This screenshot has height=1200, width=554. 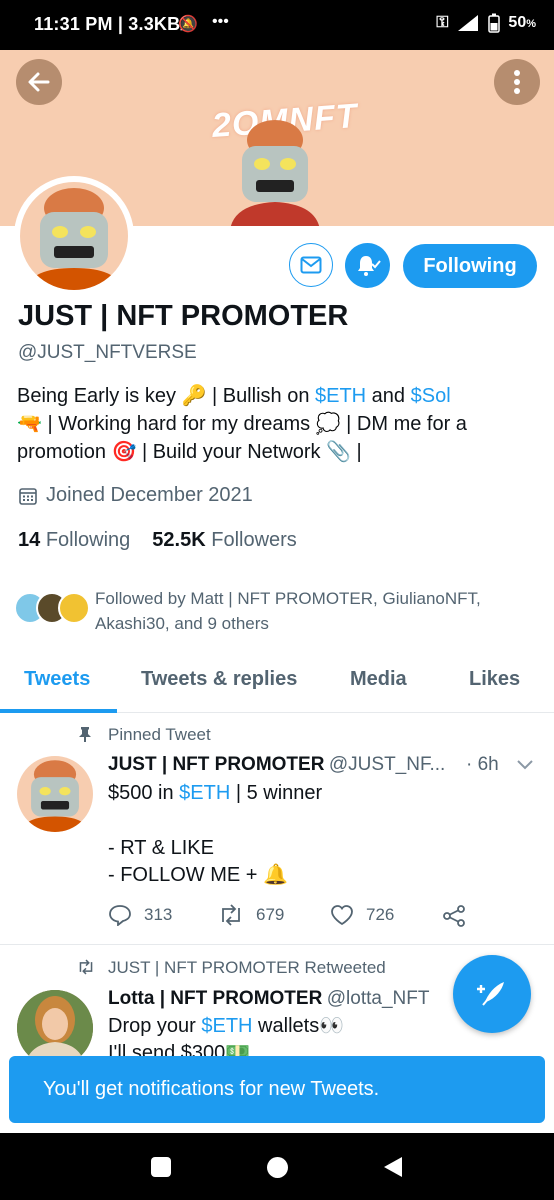 I want to click on envelope-icon, so click(x=311, y=265).